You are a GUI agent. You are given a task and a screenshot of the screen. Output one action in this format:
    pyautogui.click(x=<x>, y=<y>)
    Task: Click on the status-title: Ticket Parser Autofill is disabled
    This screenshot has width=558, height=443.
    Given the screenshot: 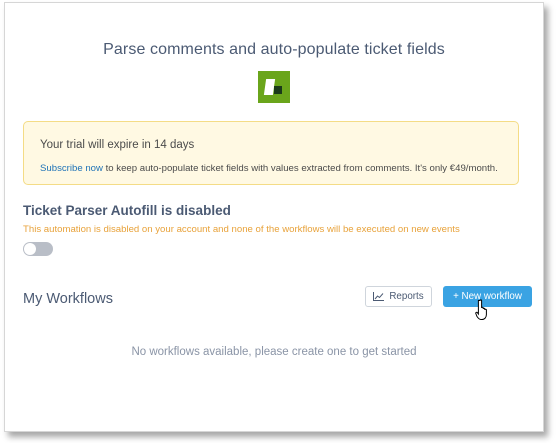 What is the action you would take?
    pyautogui.click(x=127, y=210)
    